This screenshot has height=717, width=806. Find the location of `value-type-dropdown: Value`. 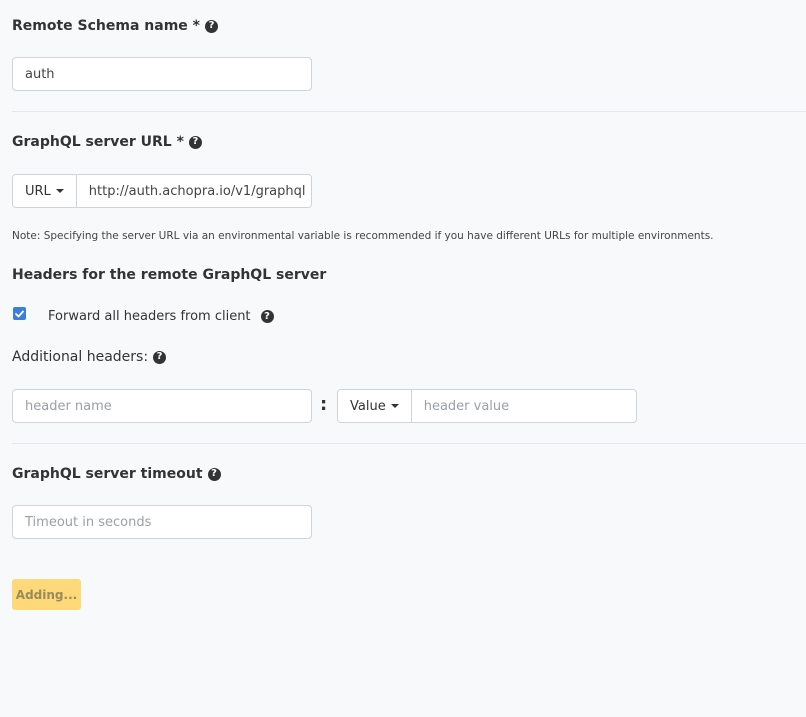

value-type-dropdown: Value is located at coordinates (375, 406).